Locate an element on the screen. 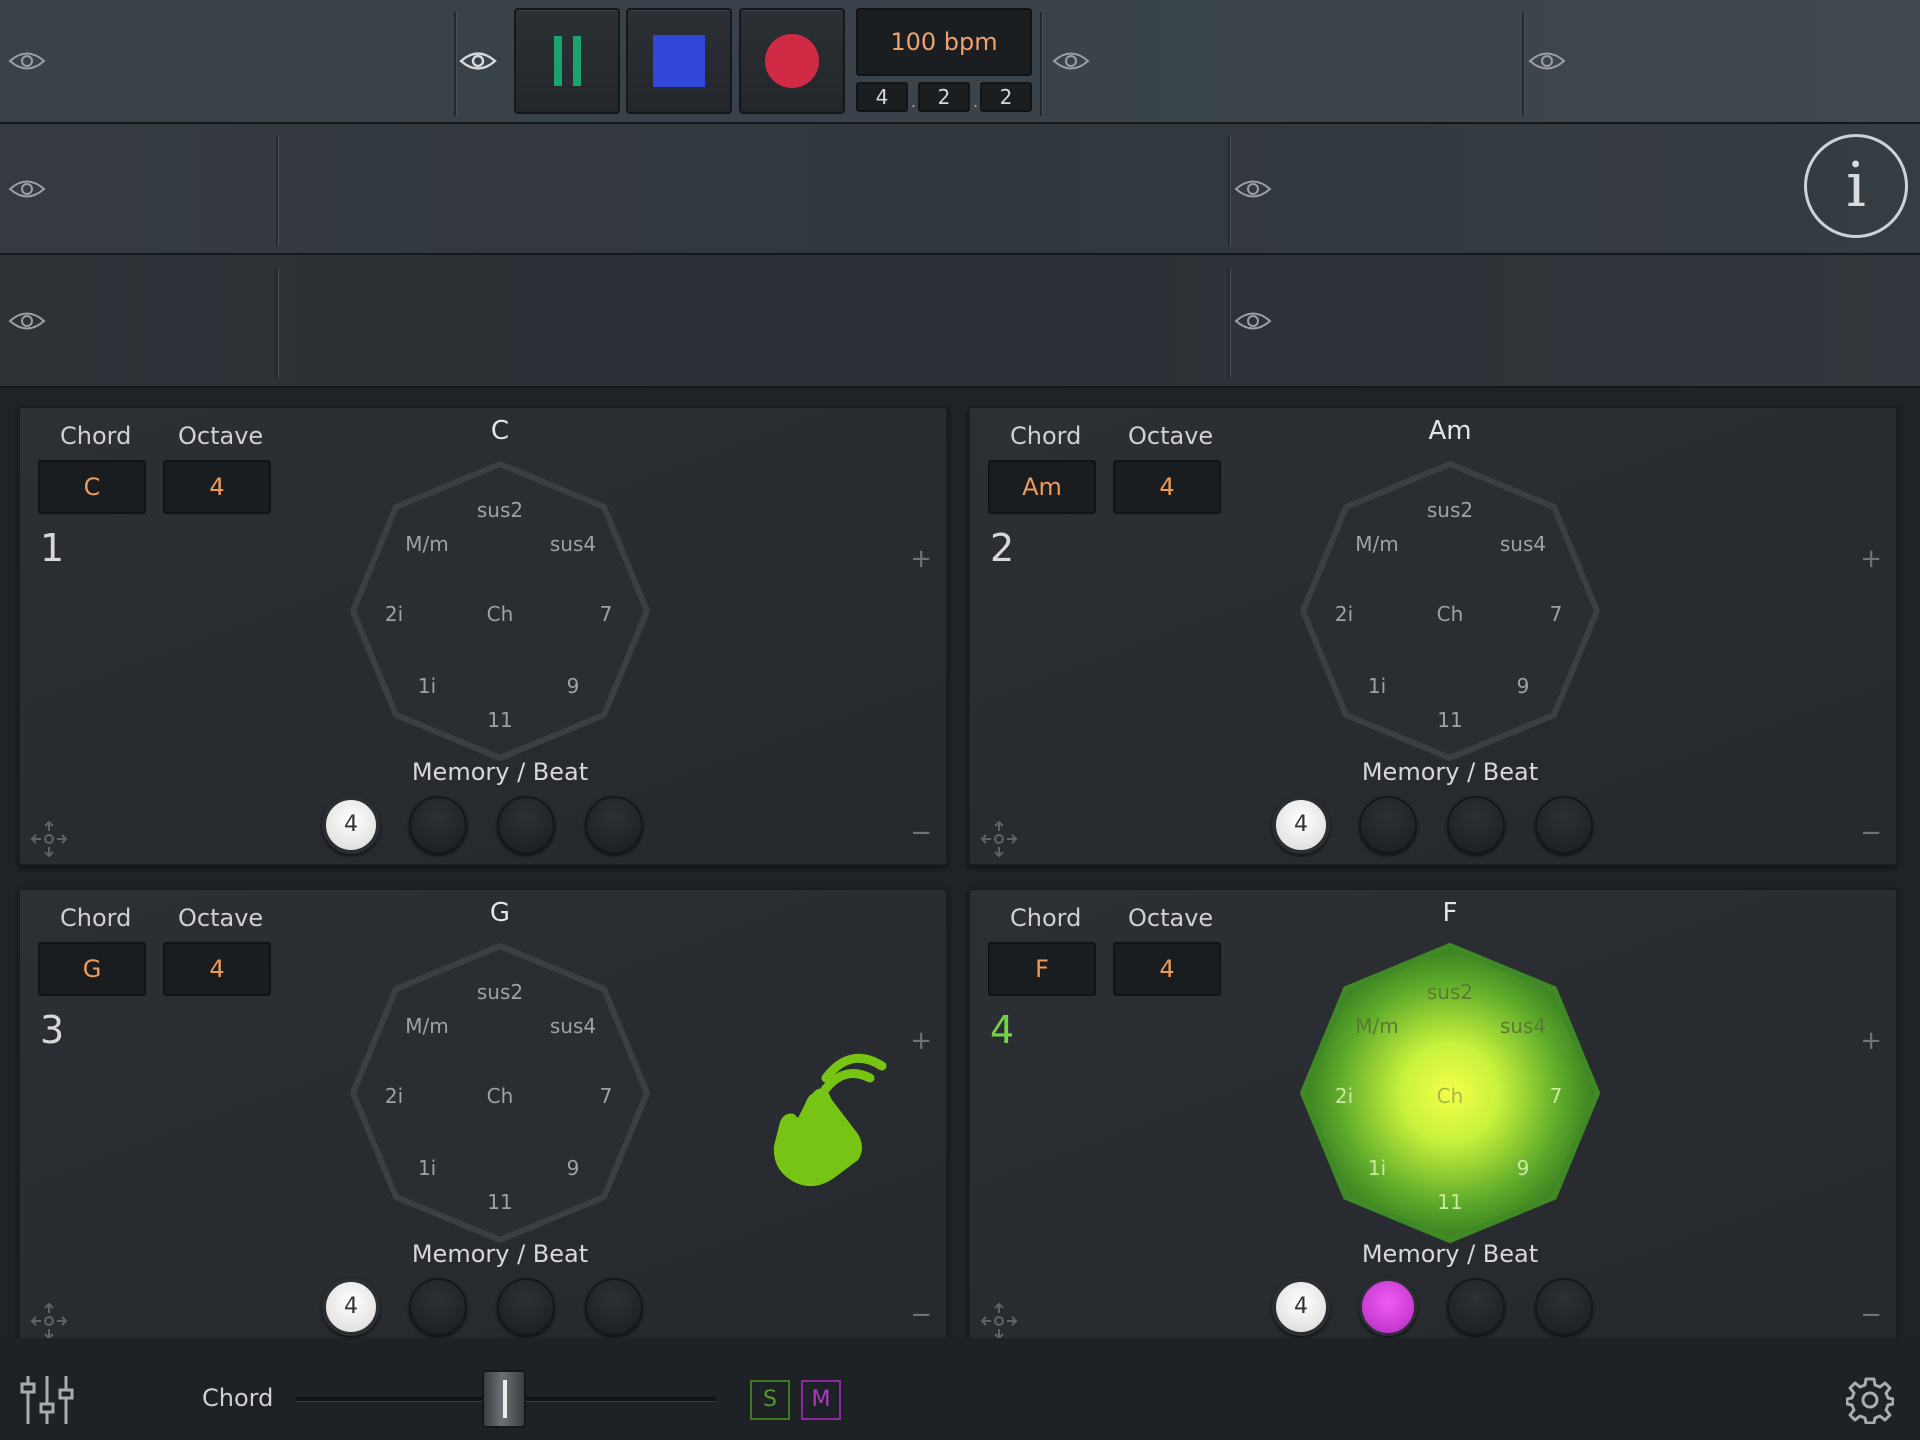 The image size is (1920, 1440). octave-label: Octave is located at coordinates (221, 436).